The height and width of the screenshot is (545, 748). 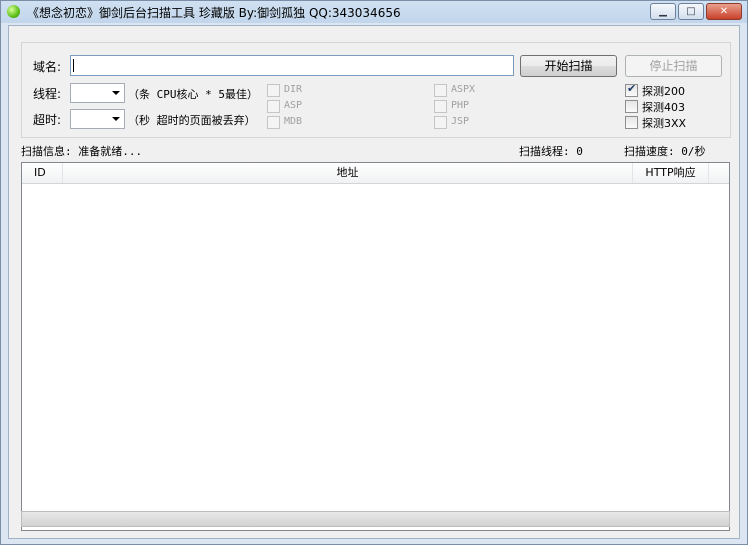 I want to click on timeout-label: 超时:, so click(x=47, y=120).